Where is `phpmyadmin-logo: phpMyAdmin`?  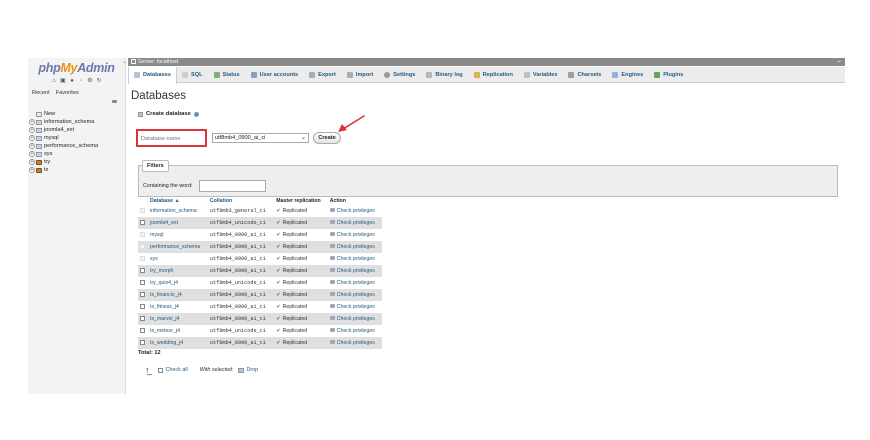
phpmyadmin-logo: phpMyAdmin is located at coordinates (76, 68).